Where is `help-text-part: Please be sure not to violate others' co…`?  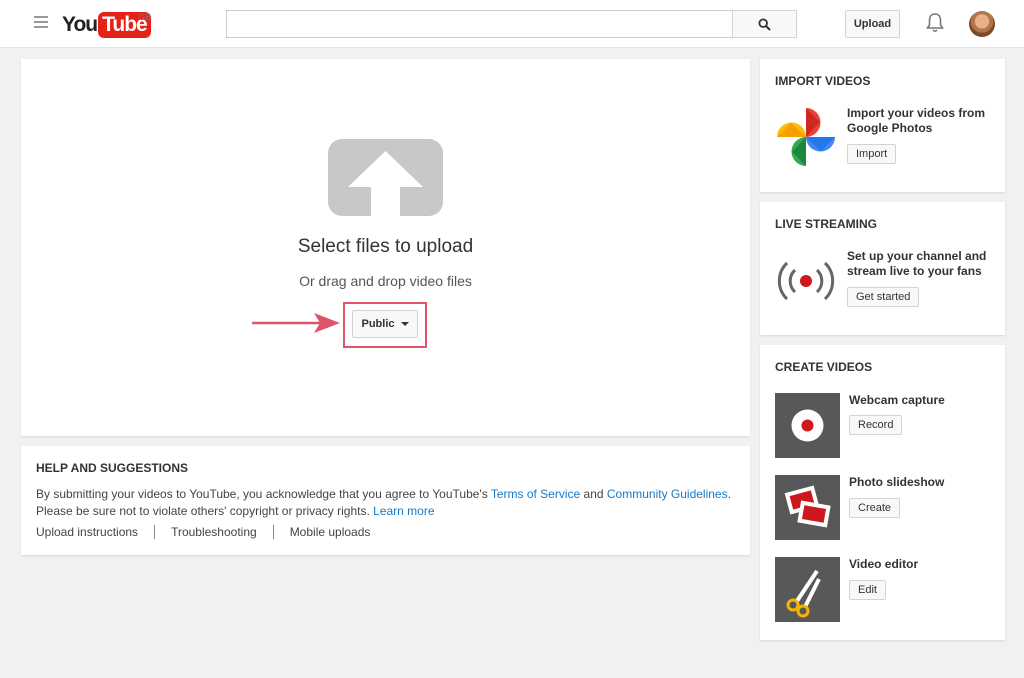
help-text-part: Please be sure not to violate others' co… is located at coordinates (205, 511).